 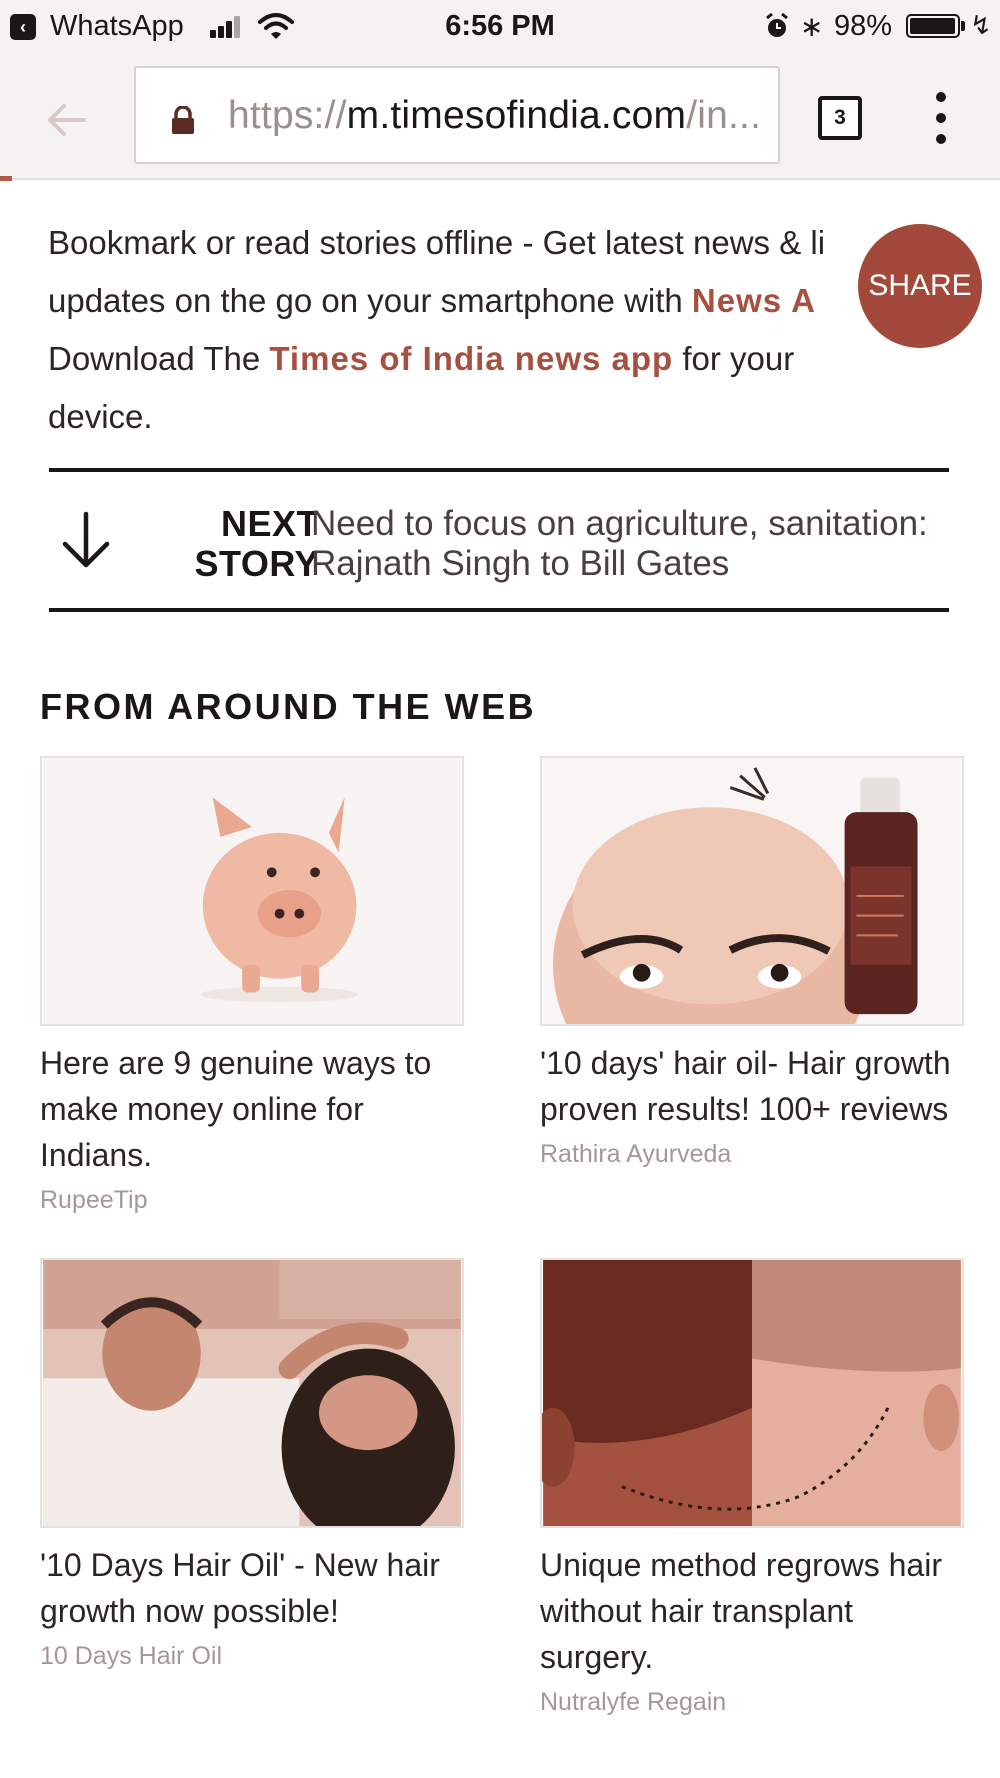 I want to click on card-source: Nutralyfe Regain, so click(x=752, y=1702).